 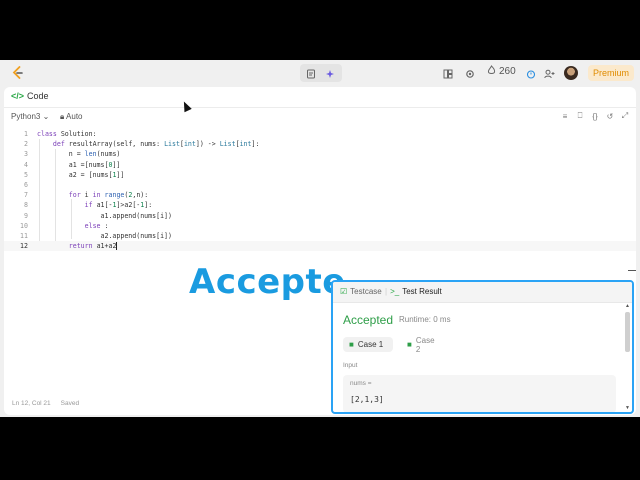 What do you see at coordinates (104, 236) in the screenshot?
I see `code-text: a2.append(nums[i])` at bounding box center [104, 236].